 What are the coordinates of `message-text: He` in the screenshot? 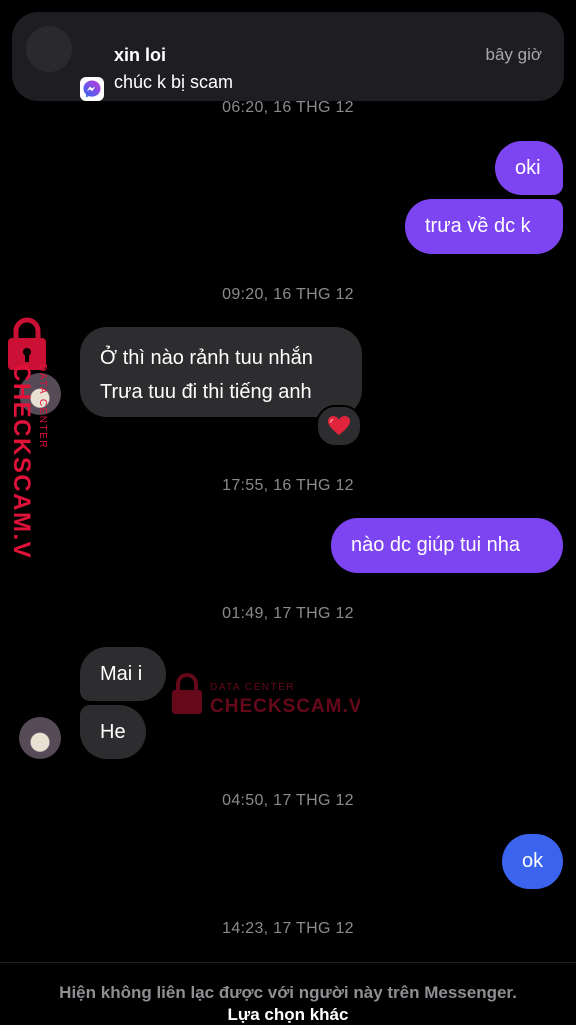 It's located at (113, 731).